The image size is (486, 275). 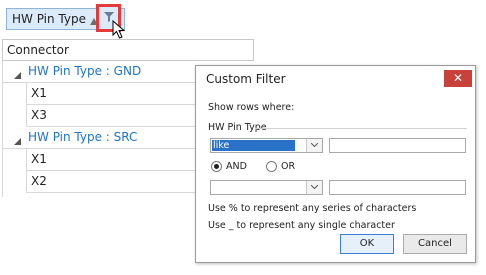 What do you see at coordinates (361, 128) in the screenshot?
I see `section-divider` at bounding box center [361, 128].